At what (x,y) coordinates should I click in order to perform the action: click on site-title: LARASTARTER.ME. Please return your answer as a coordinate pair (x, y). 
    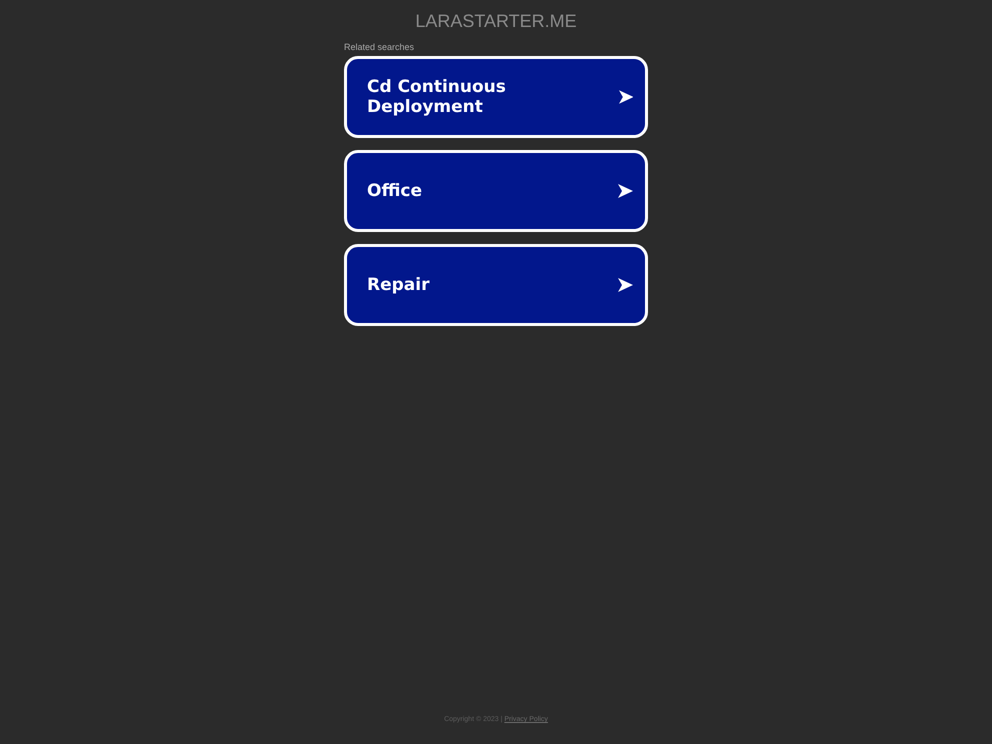
    Looking at the image, I should click on (496, 22).